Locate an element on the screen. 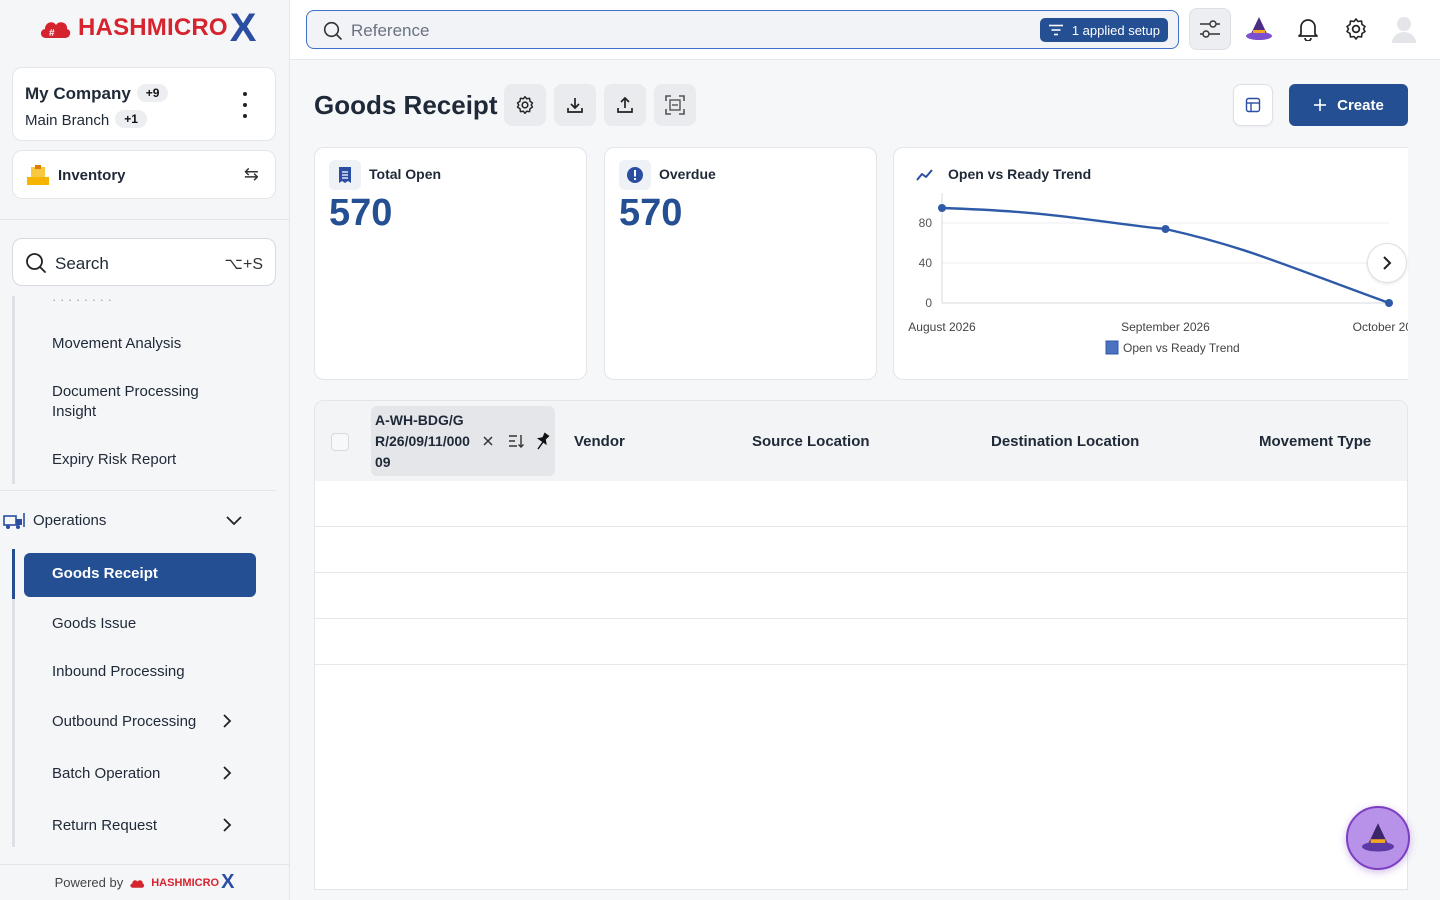  sidebar-search-label: Search is located at coordinates (82, 263).